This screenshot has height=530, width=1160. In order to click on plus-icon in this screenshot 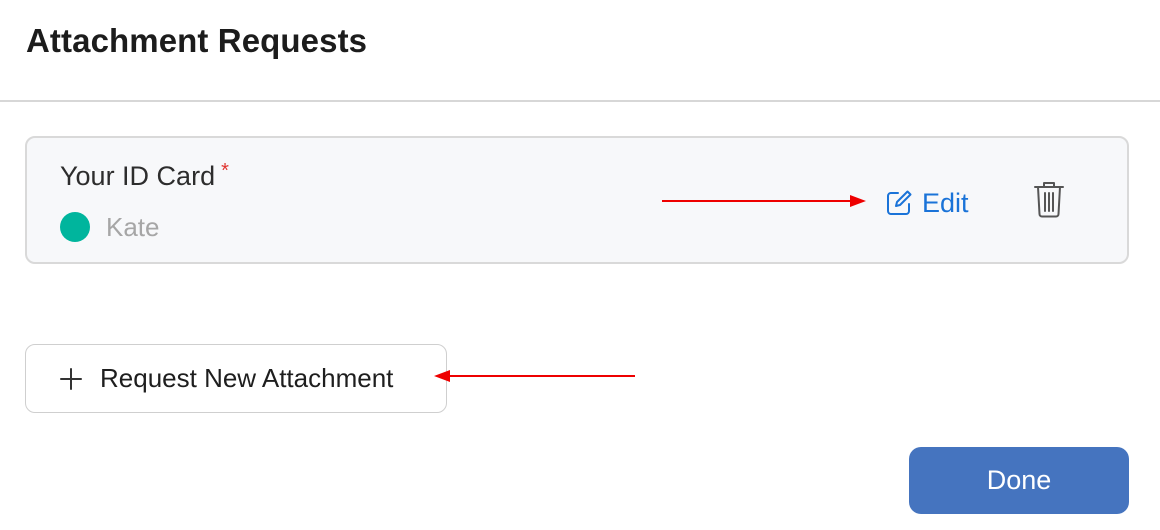, I will do `click(71, 379)`.